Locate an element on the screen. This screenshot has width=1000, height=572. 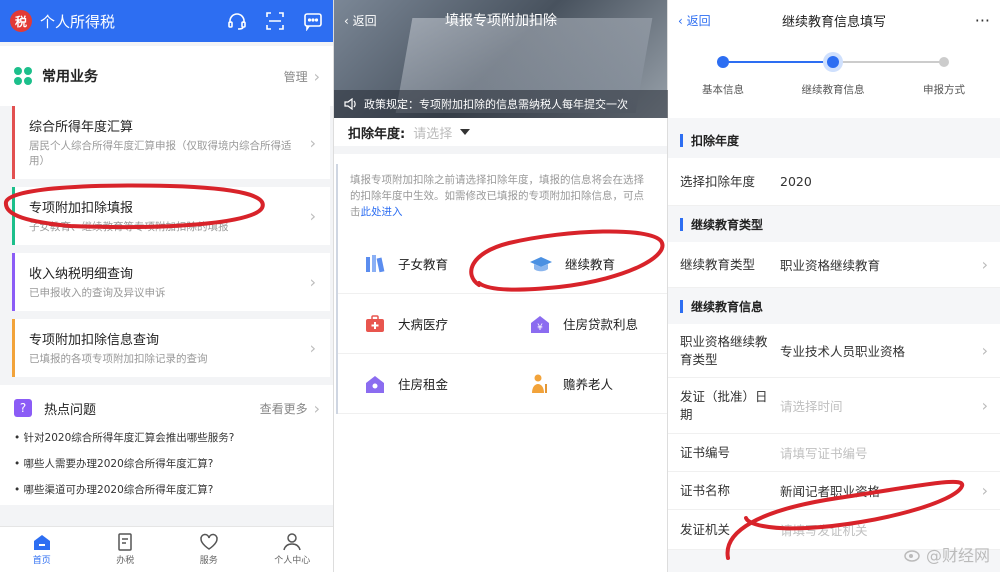
row-issue-date: 发证（批准）日期 请选择时间 › is located at coordinates (834, 406).